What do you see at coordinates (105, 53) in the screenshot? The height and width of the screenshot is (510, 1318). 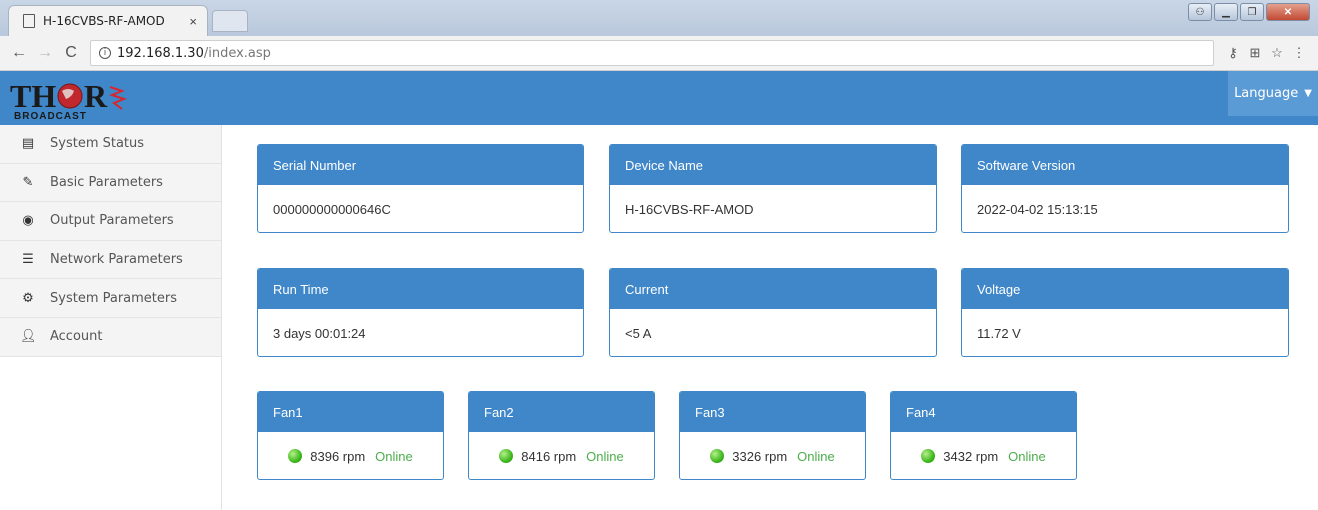 I see `info-icon: i` at bounding box center [105, 53].